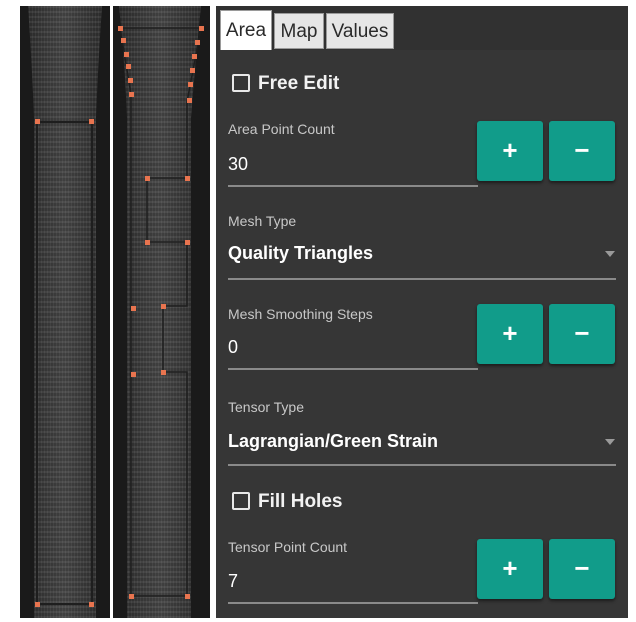 The image size is (636, 622). What do you see at coordinates (582, 334) in the screenshot?
I see `mesh-smoothing-steps-decrement-button: −` at bounding box center [582, 334].